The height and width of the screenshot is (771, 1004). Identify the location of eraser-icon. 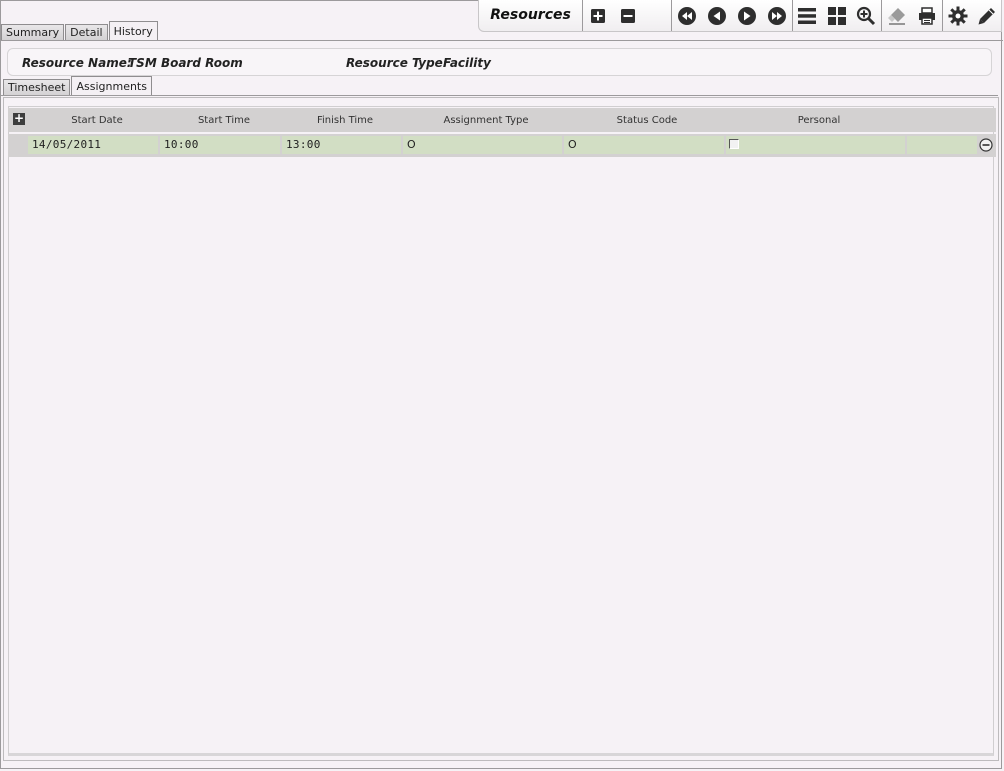
(896, 16).